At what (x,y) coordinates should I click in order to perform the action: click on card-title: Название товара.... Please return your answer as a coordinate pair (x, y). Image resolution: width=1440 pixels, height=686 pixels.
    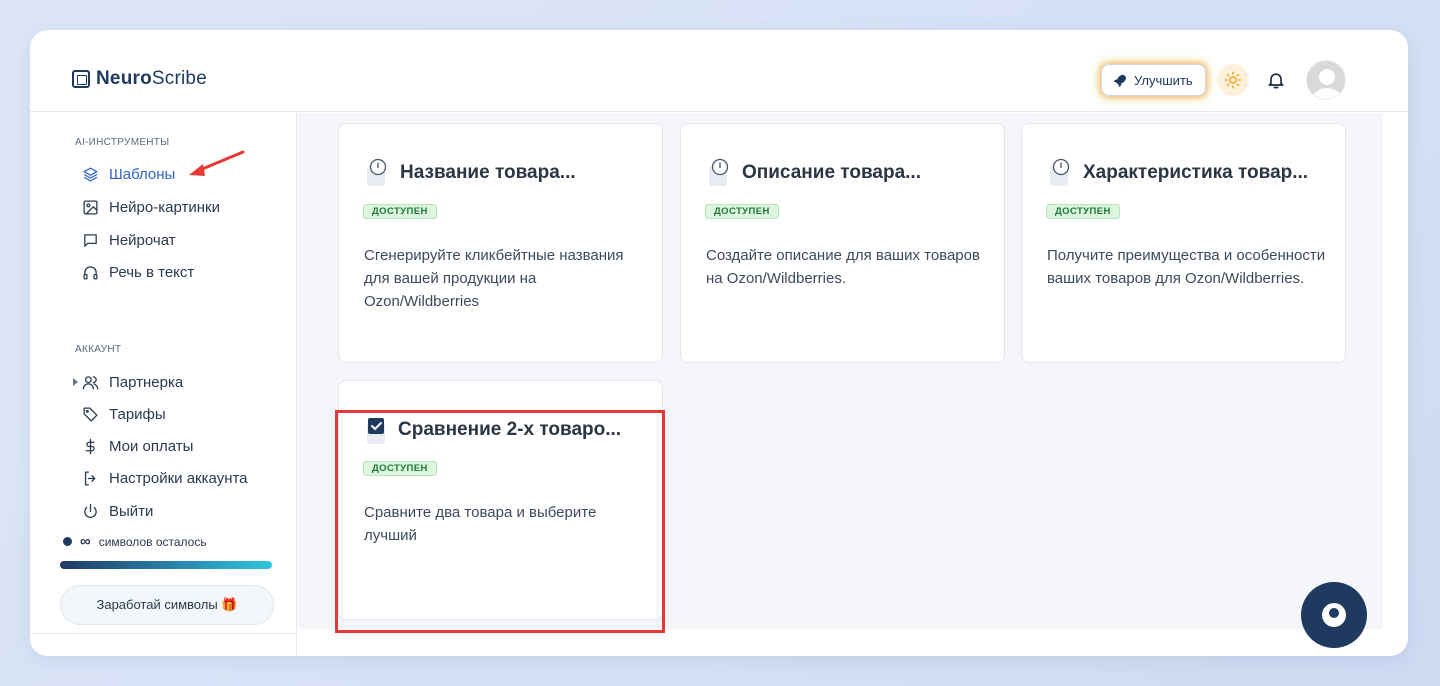
    Looking at the image, I should click on (488, 172).